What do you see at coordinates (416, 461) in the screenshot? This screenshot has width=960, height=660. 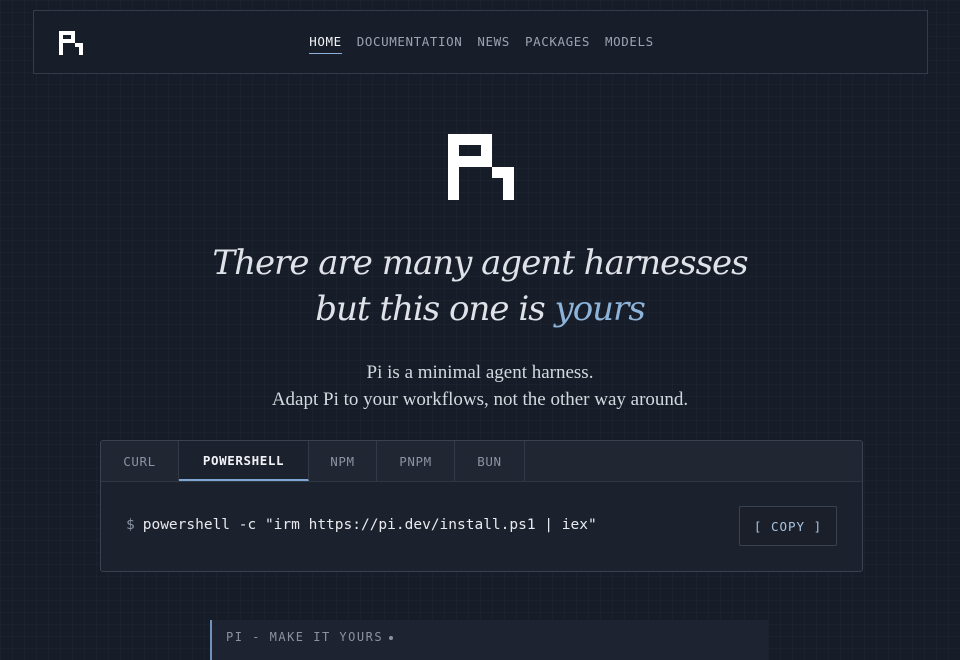 I see `tab-pnpm: PNPM` at bounding box center [416, 461].